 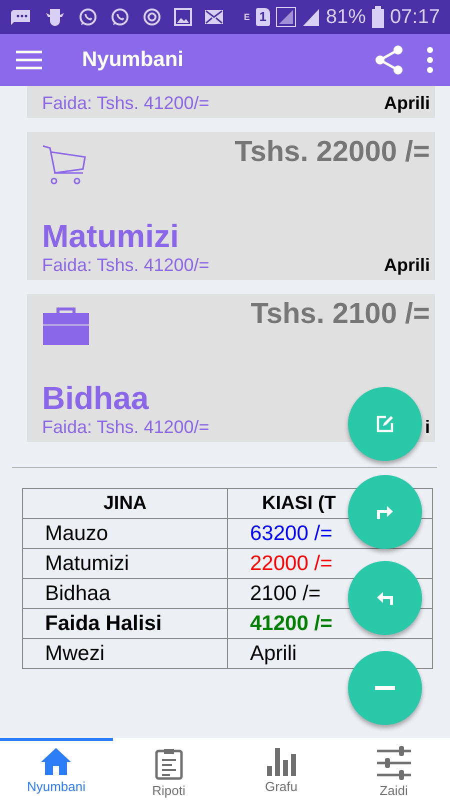 What do you see at coordinates (29, 60) in the screenshot?
I see `menu-icon` at bounding box center [29, 60].